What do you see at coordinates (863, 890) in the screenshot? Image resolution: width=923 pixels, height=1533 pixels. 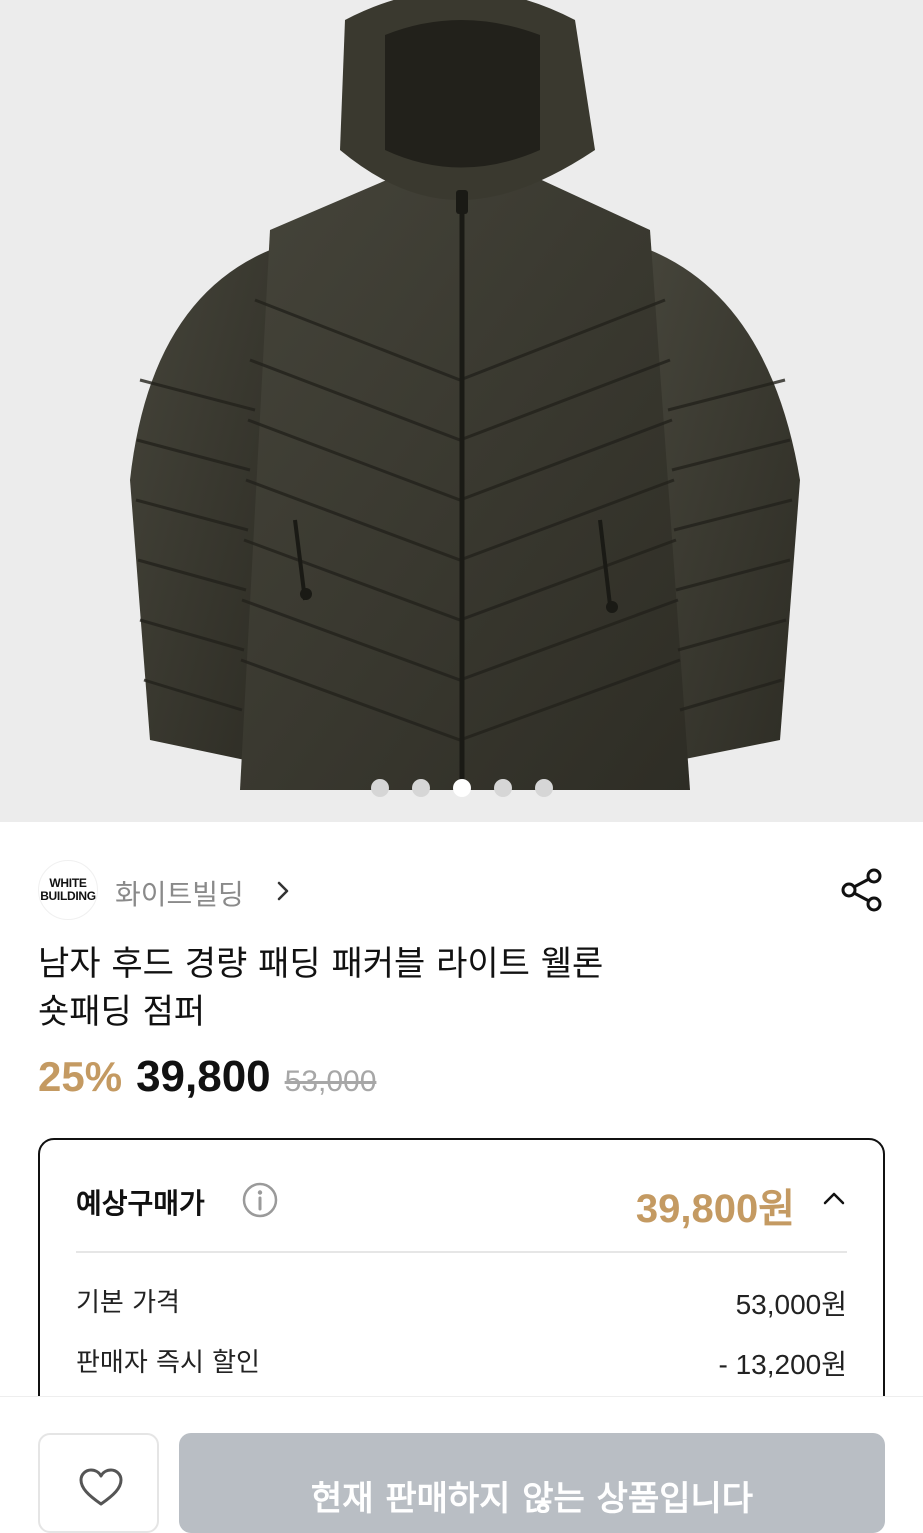 I see `share-icon` at bounding box center [863, 890].